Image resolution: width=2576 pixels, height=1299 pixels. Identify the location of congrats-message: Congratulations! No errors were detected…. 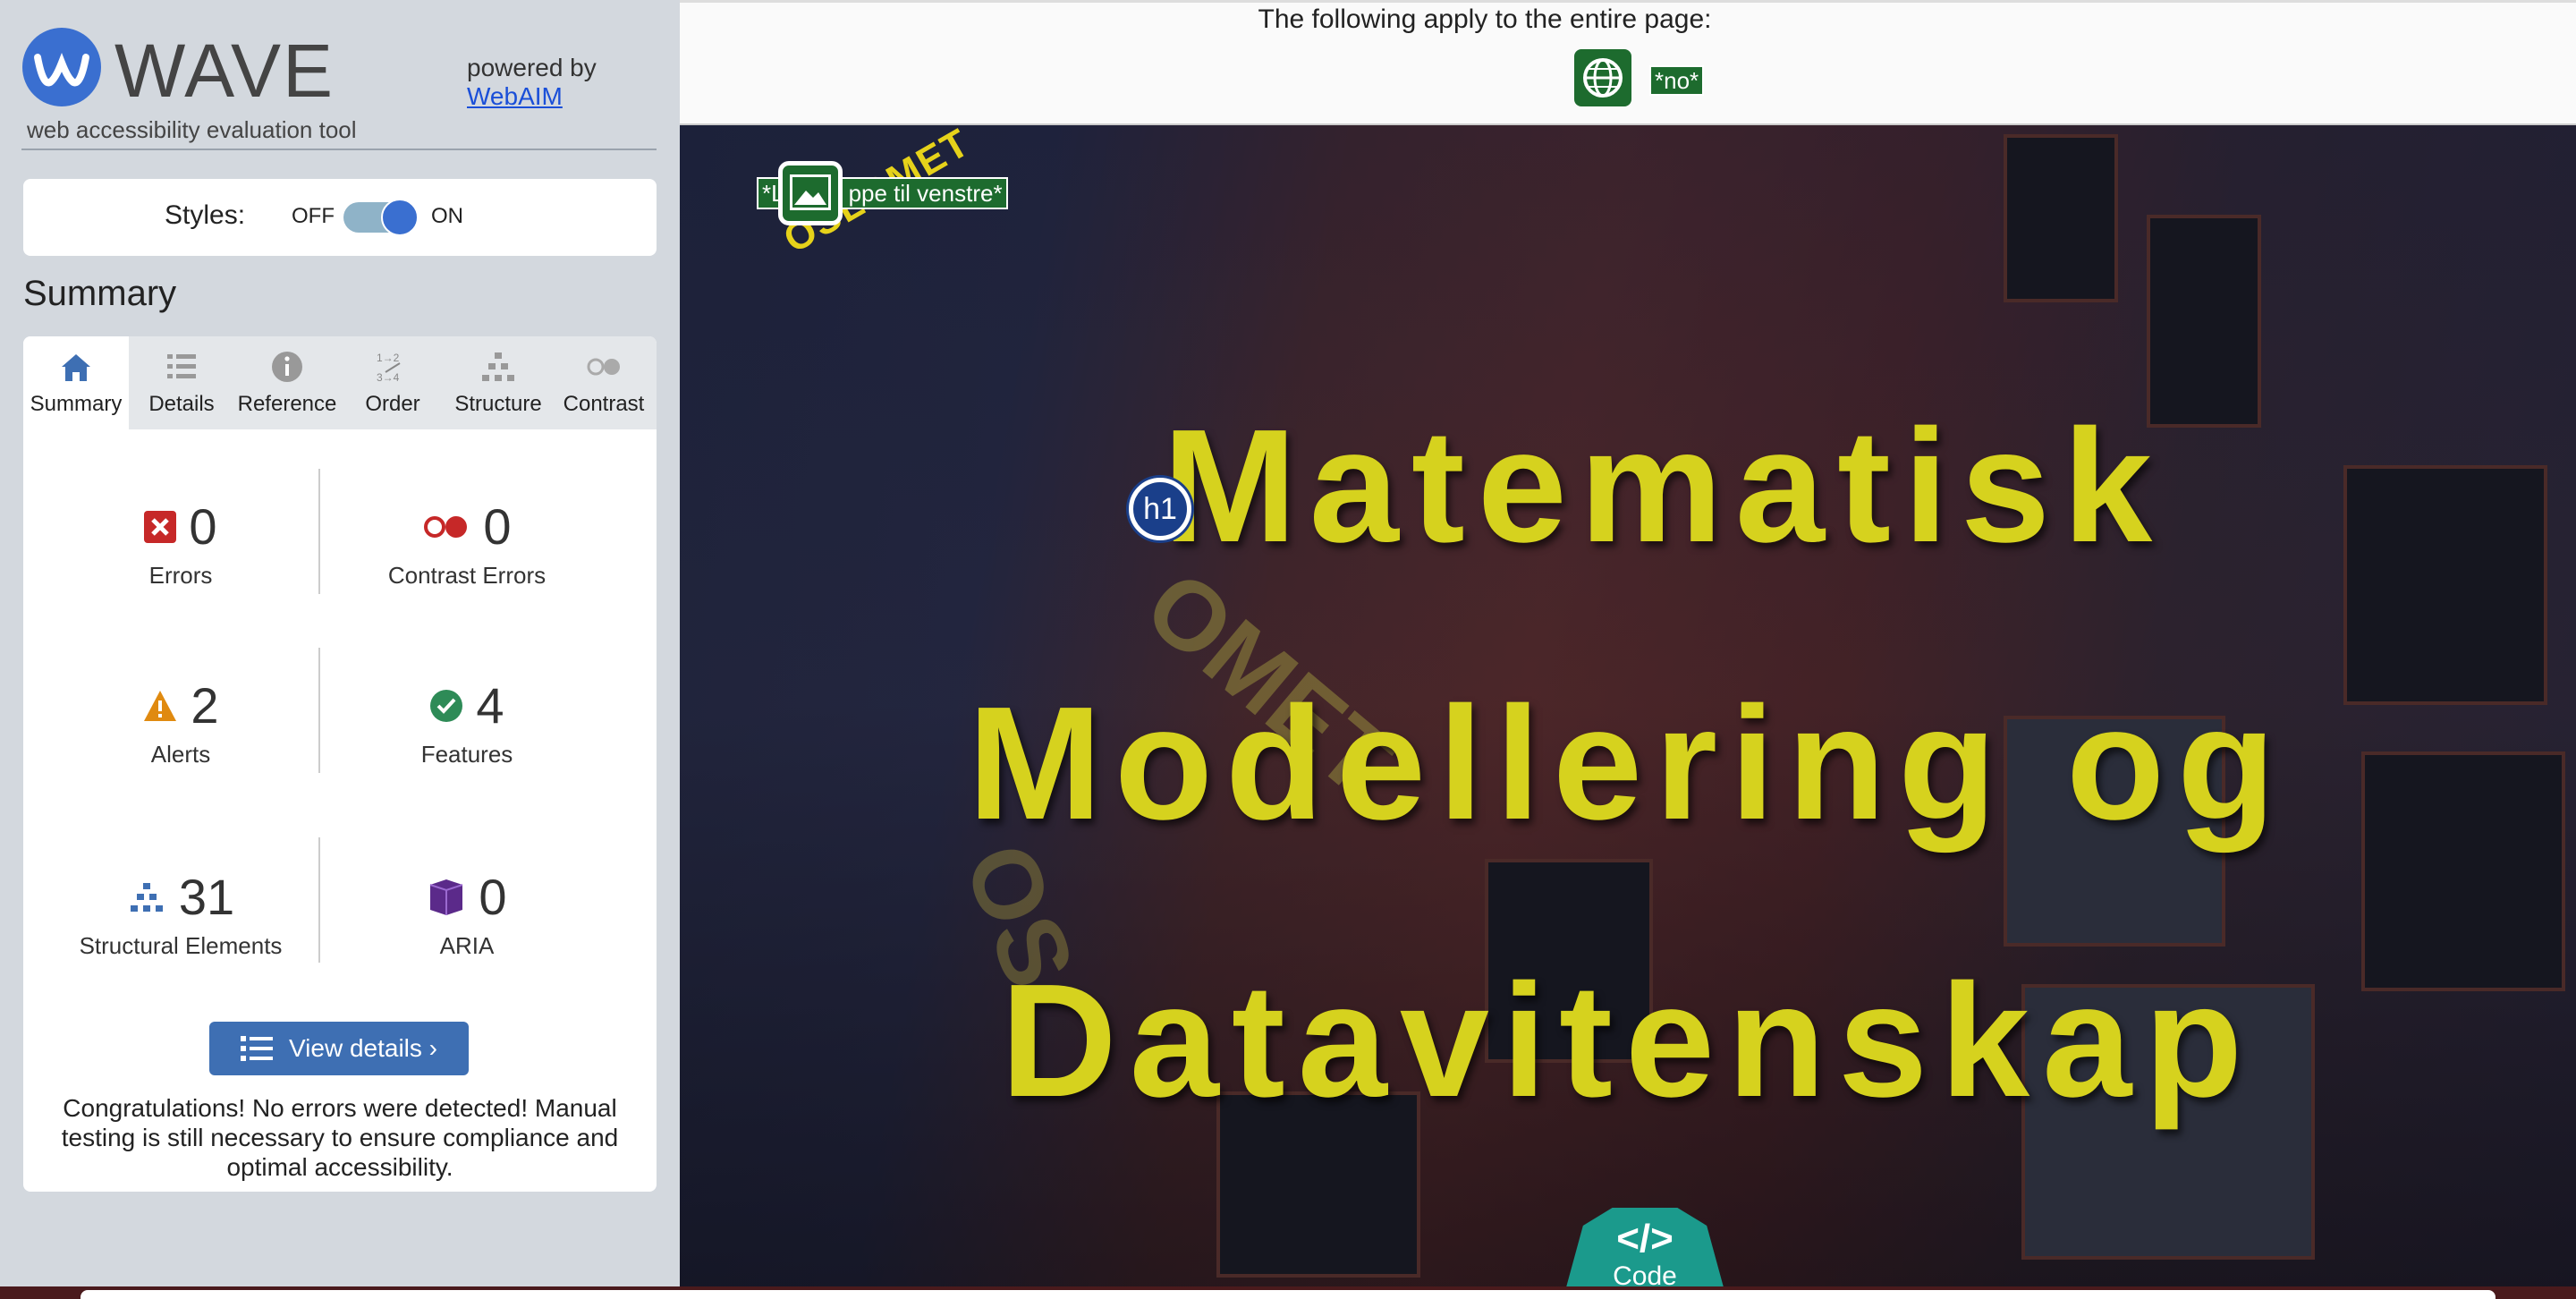
(340, 1137).